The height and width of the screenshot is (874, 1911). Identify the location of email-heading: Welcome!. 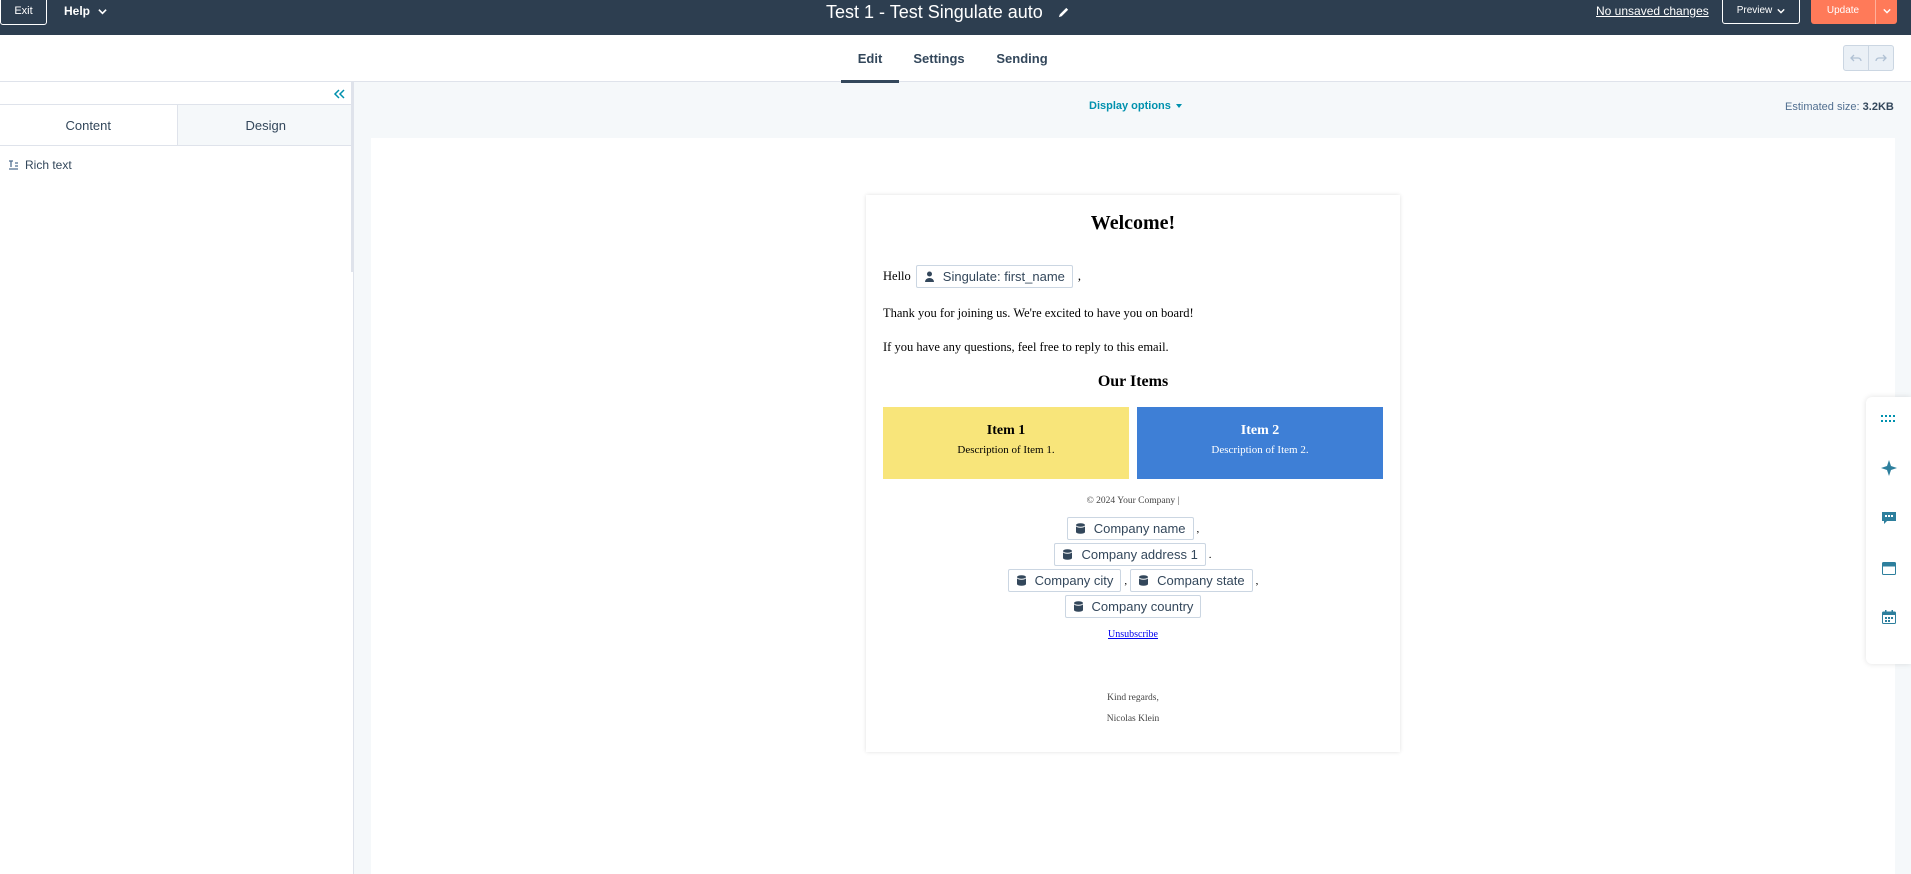
(1133, 223).